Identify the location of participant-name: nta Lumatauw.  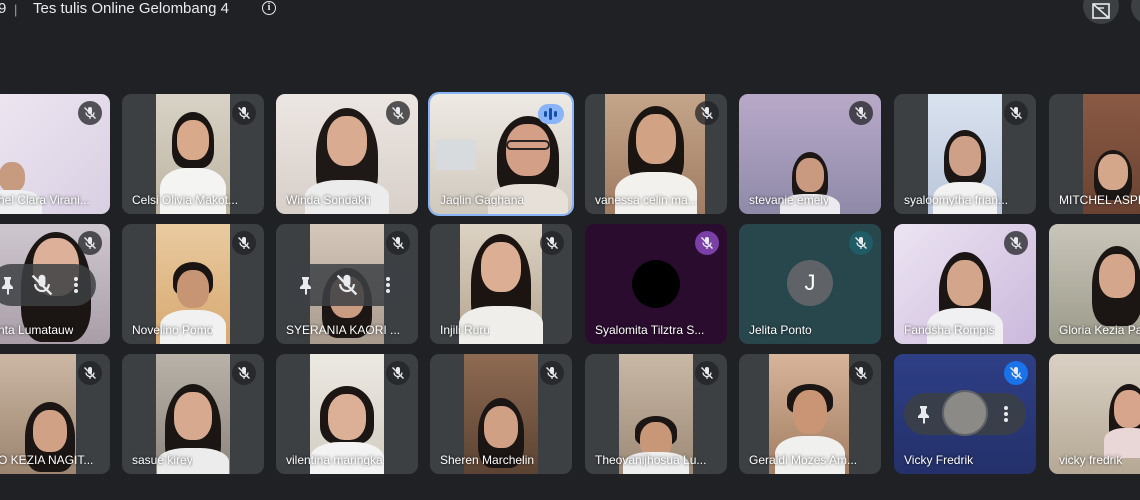
(37, 330).